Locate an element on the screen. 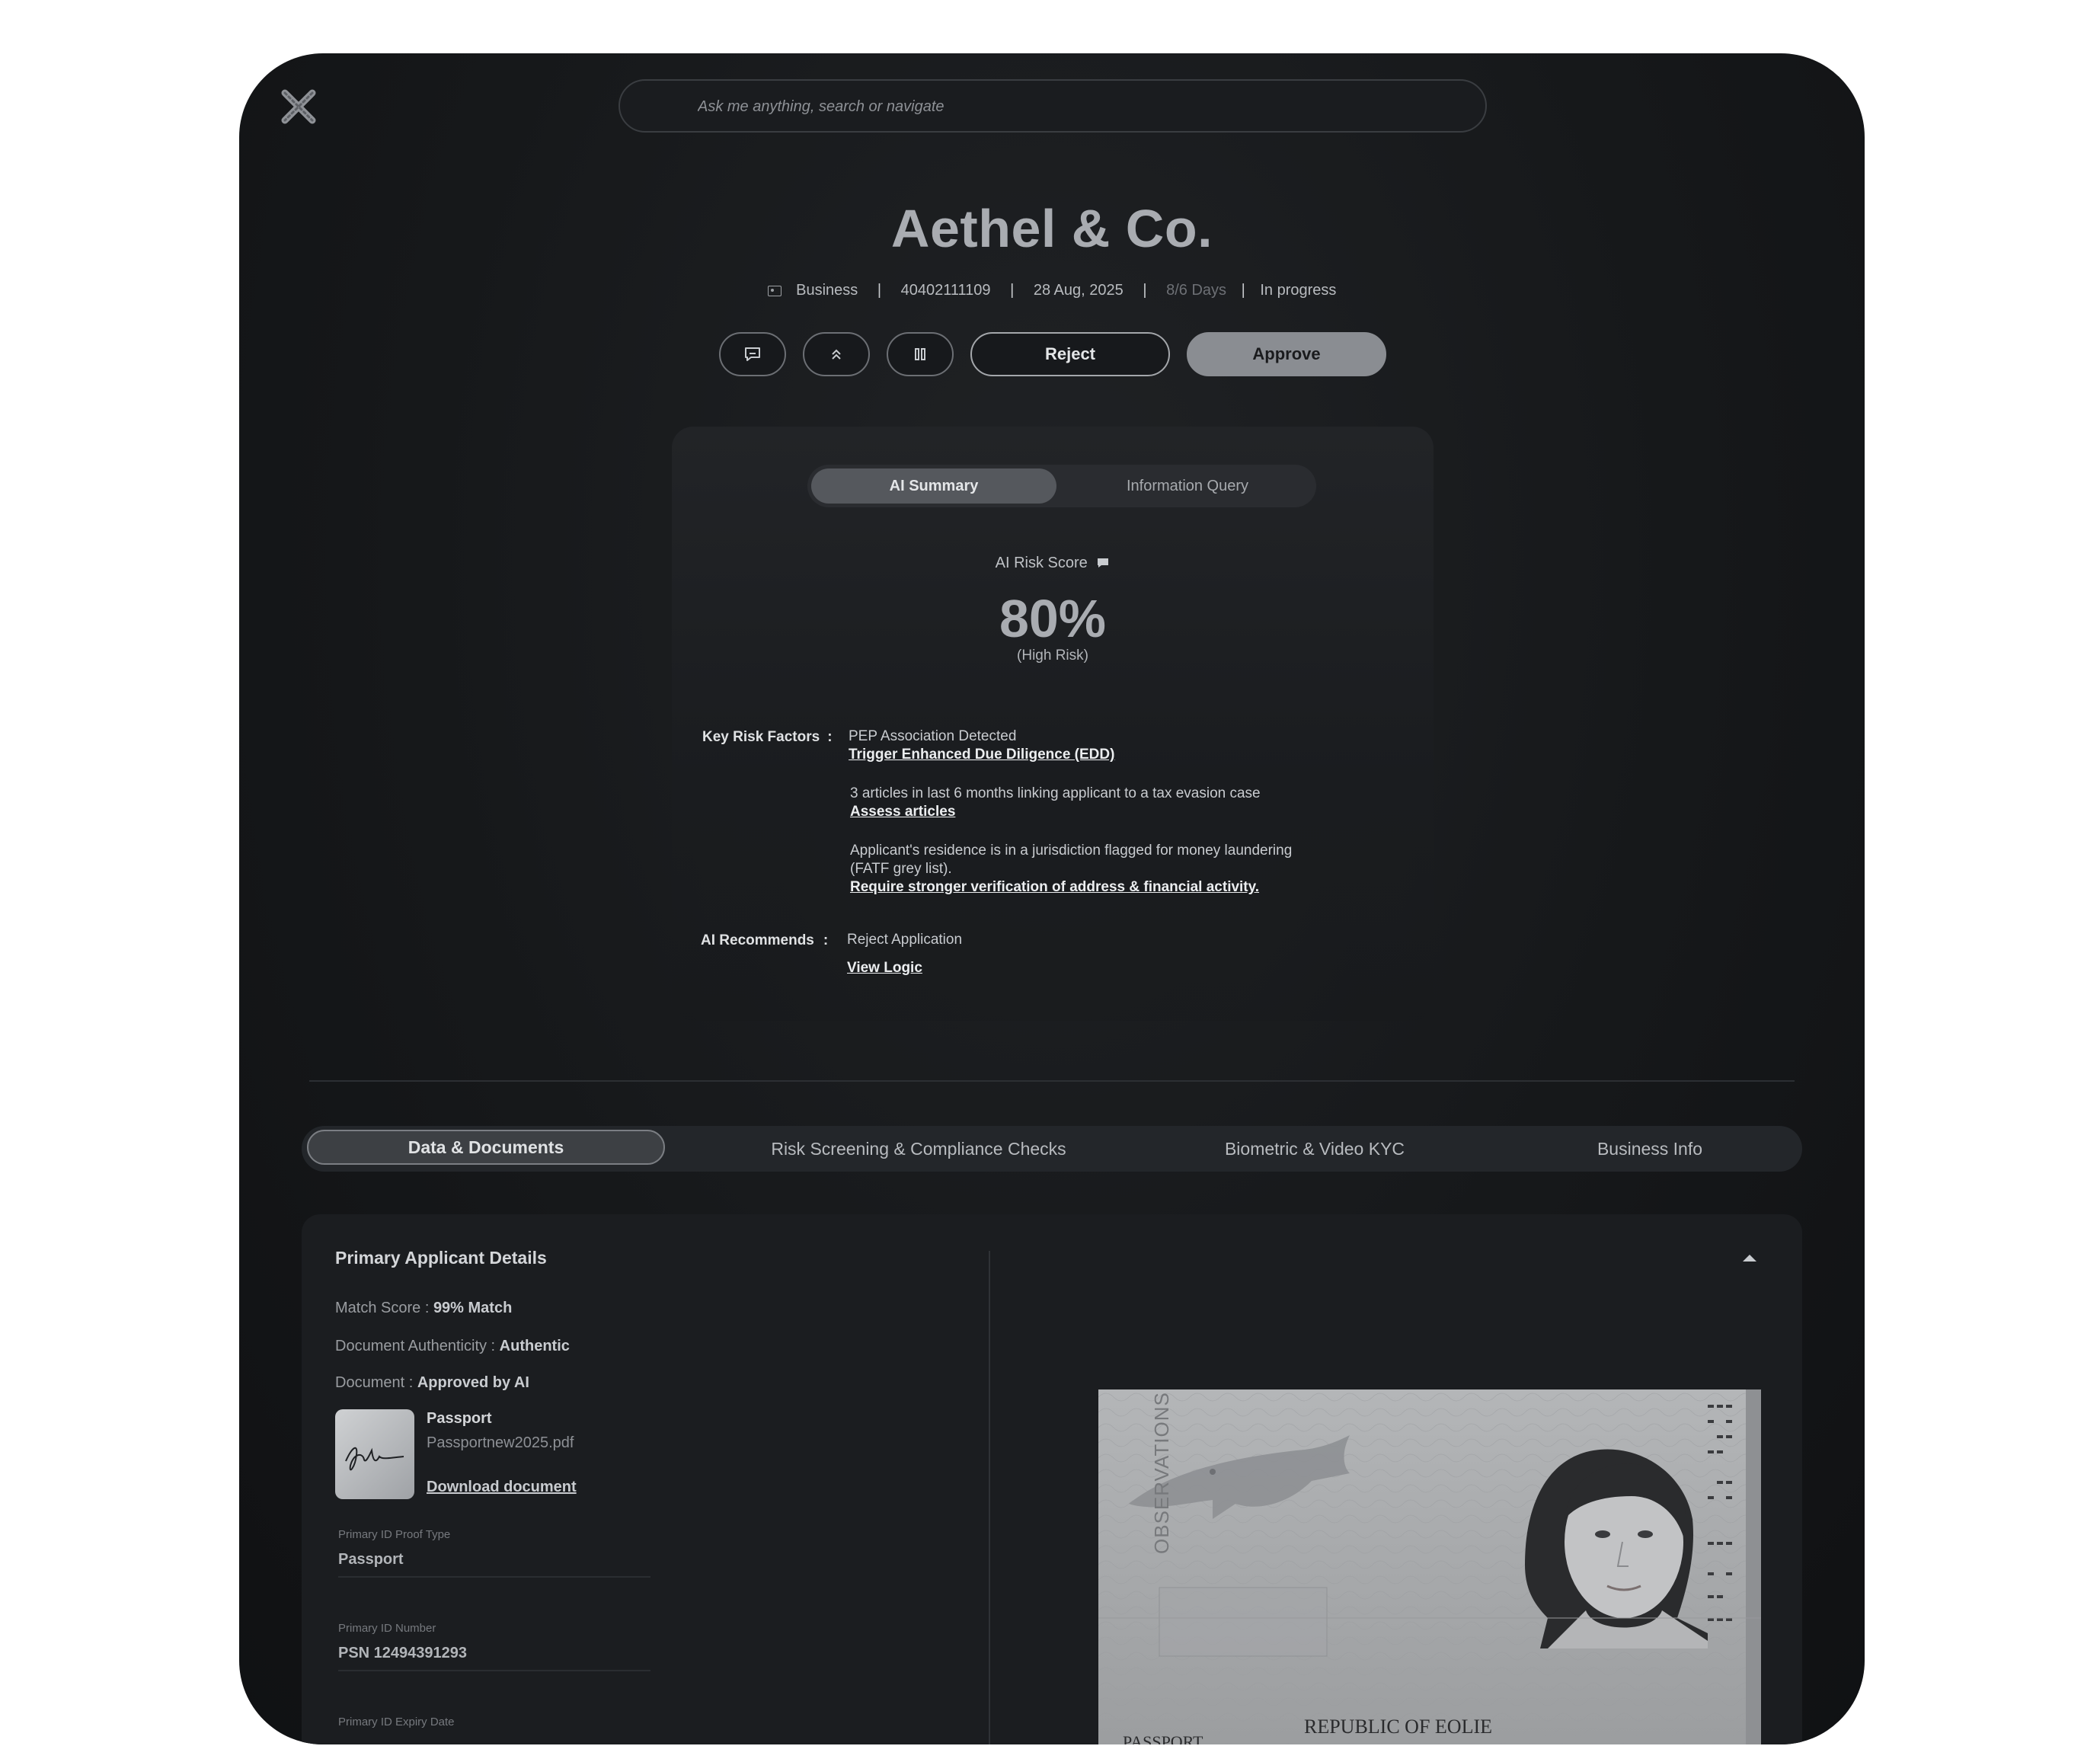  document-filename: Passportnew2025.pdf is located at coordinates (500, 1442).